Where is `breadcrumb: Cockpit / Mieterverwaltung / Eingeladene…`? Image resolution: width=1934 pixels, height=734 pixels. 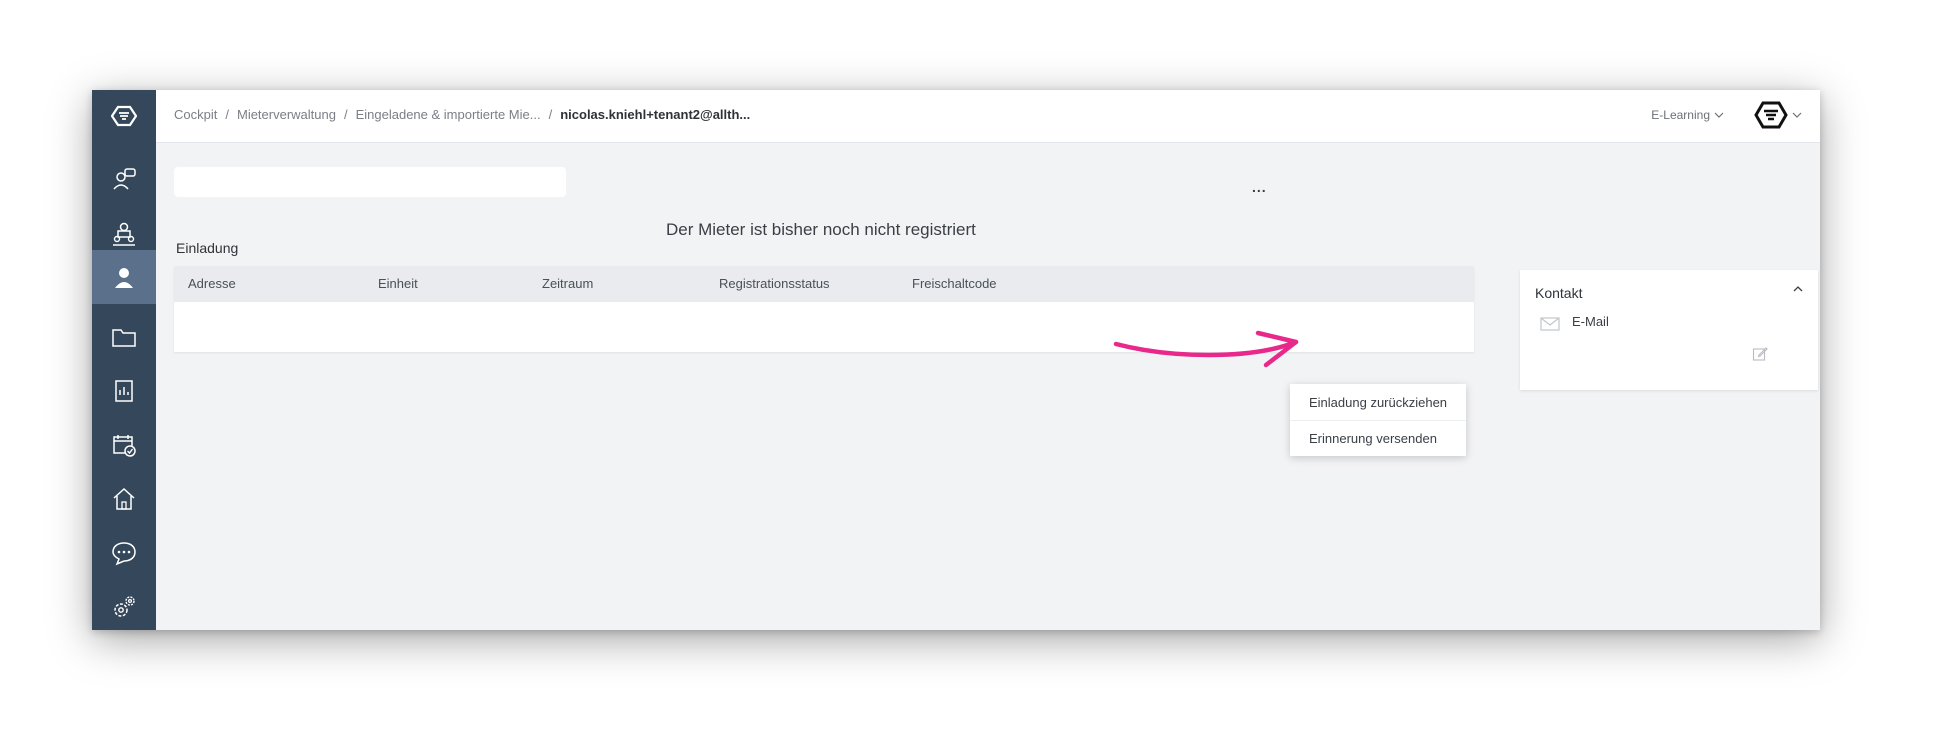 breadcrumb: Cockpit / Mieterverwaltung / Eingeladene… is located at coordinates (462, 114).